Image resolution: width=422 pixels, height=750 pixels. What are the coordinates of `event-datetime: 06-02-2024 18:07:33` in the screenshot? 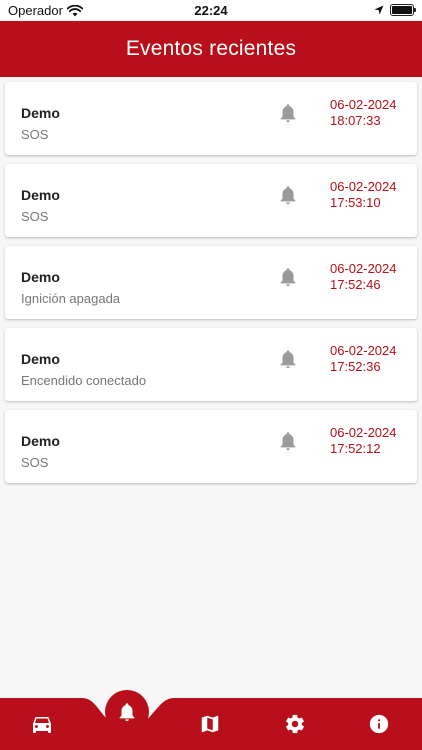 It's located at (363, 112).